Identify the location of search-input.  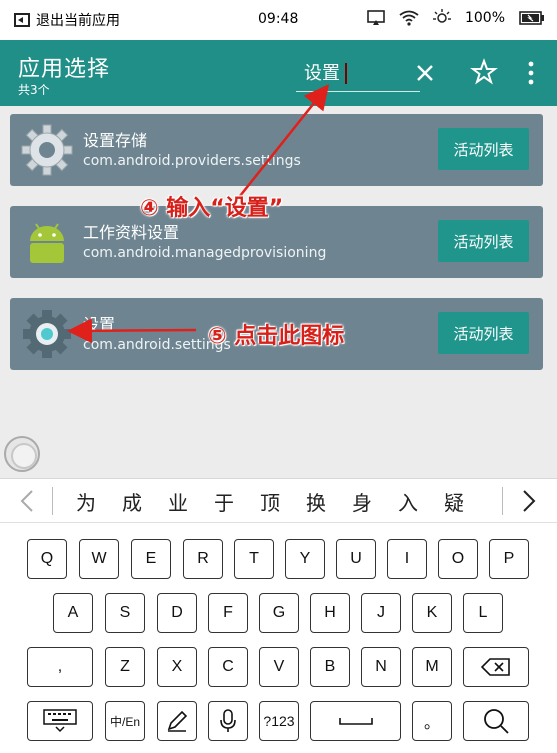
(344, 72).